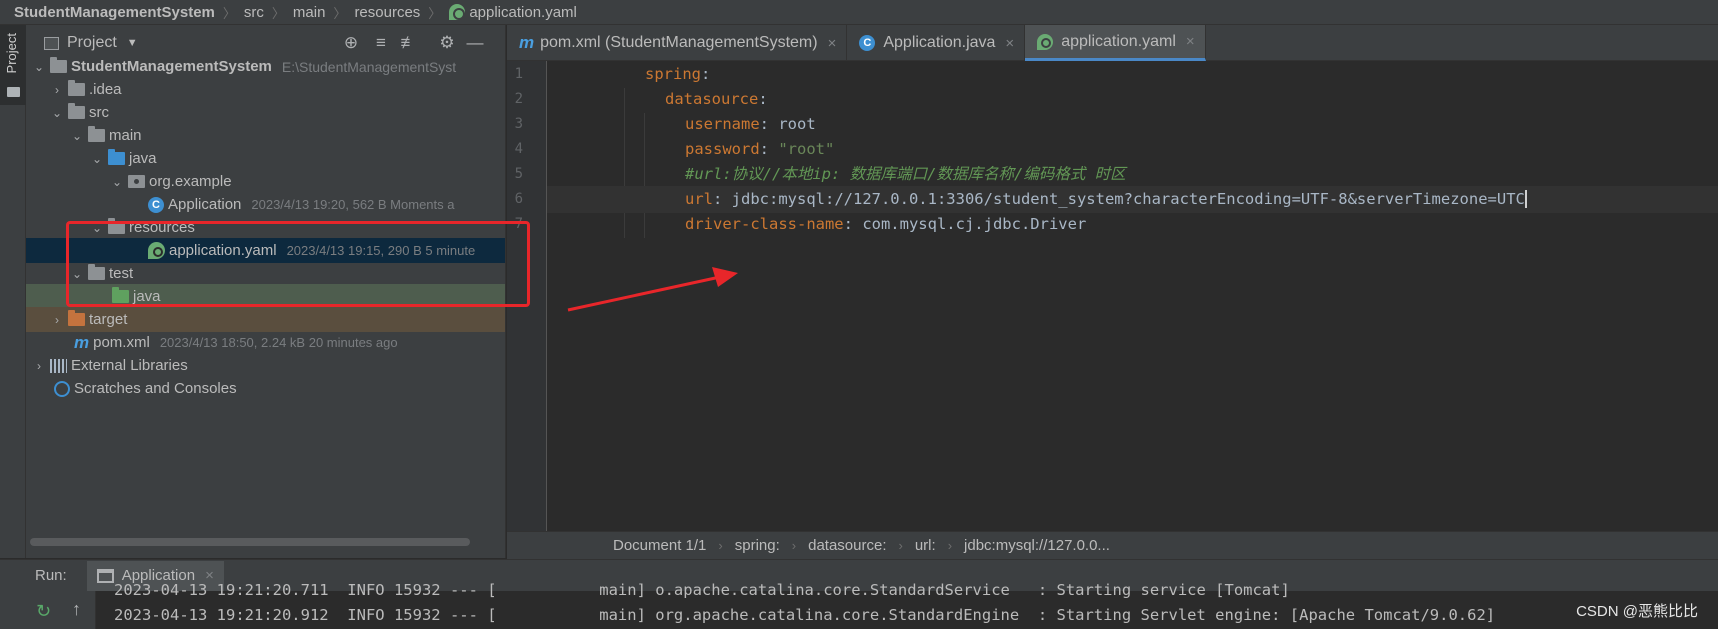 The width and height of the screenshot is (1718, 629). I want to click on project-tool-tab: Project, so click(13, 65).